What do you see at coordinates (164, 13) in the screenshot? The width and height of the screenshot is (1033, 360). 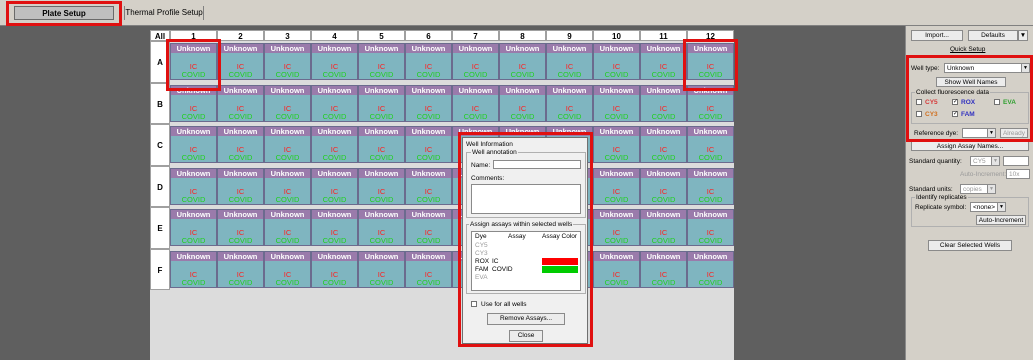 I see `tab-thermal-profile-setup: Thermal Profile Setup` at bounding box center [164, 13].